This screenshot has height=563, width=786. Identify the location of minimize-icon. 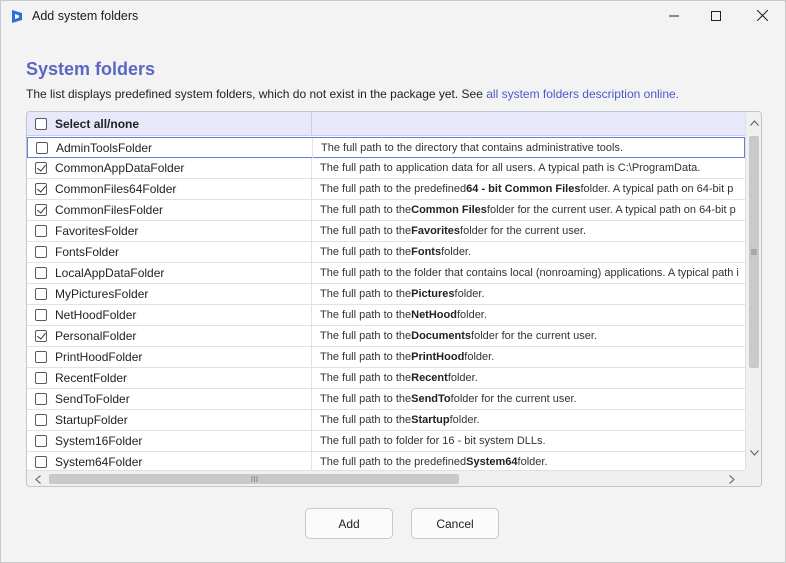
(674, 17).